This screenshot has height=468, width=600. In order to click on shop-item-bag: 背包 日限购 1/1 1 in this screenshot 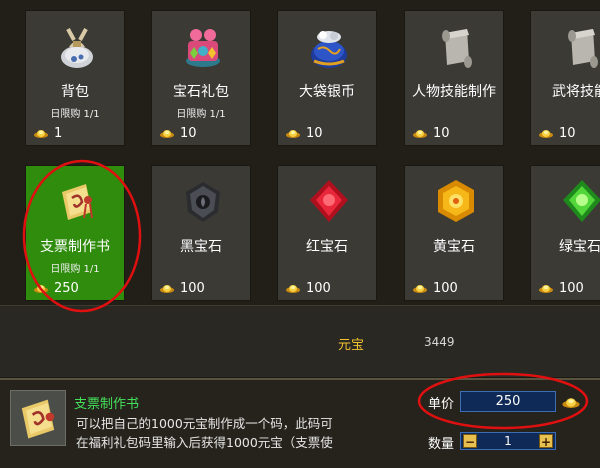, I will do `click(75, 78)`.